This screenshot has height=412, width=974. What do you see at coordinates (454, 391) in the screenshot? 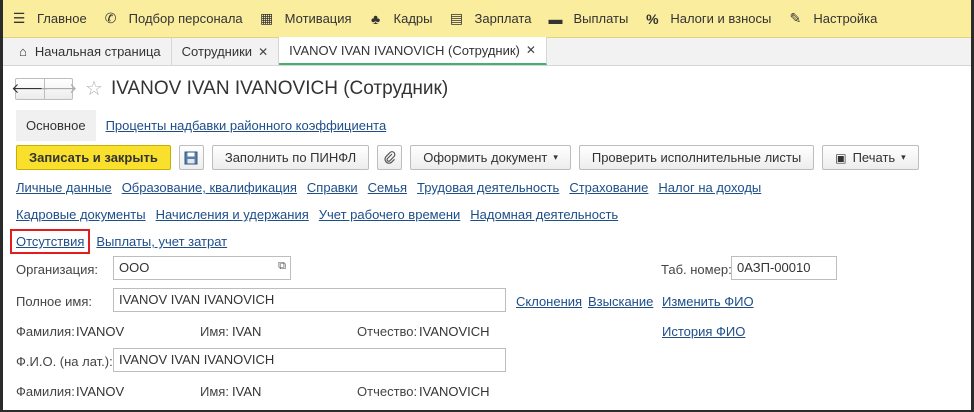
I see `patronymic-latin-value: IVANOVICH` at bounding box center [454, 391].